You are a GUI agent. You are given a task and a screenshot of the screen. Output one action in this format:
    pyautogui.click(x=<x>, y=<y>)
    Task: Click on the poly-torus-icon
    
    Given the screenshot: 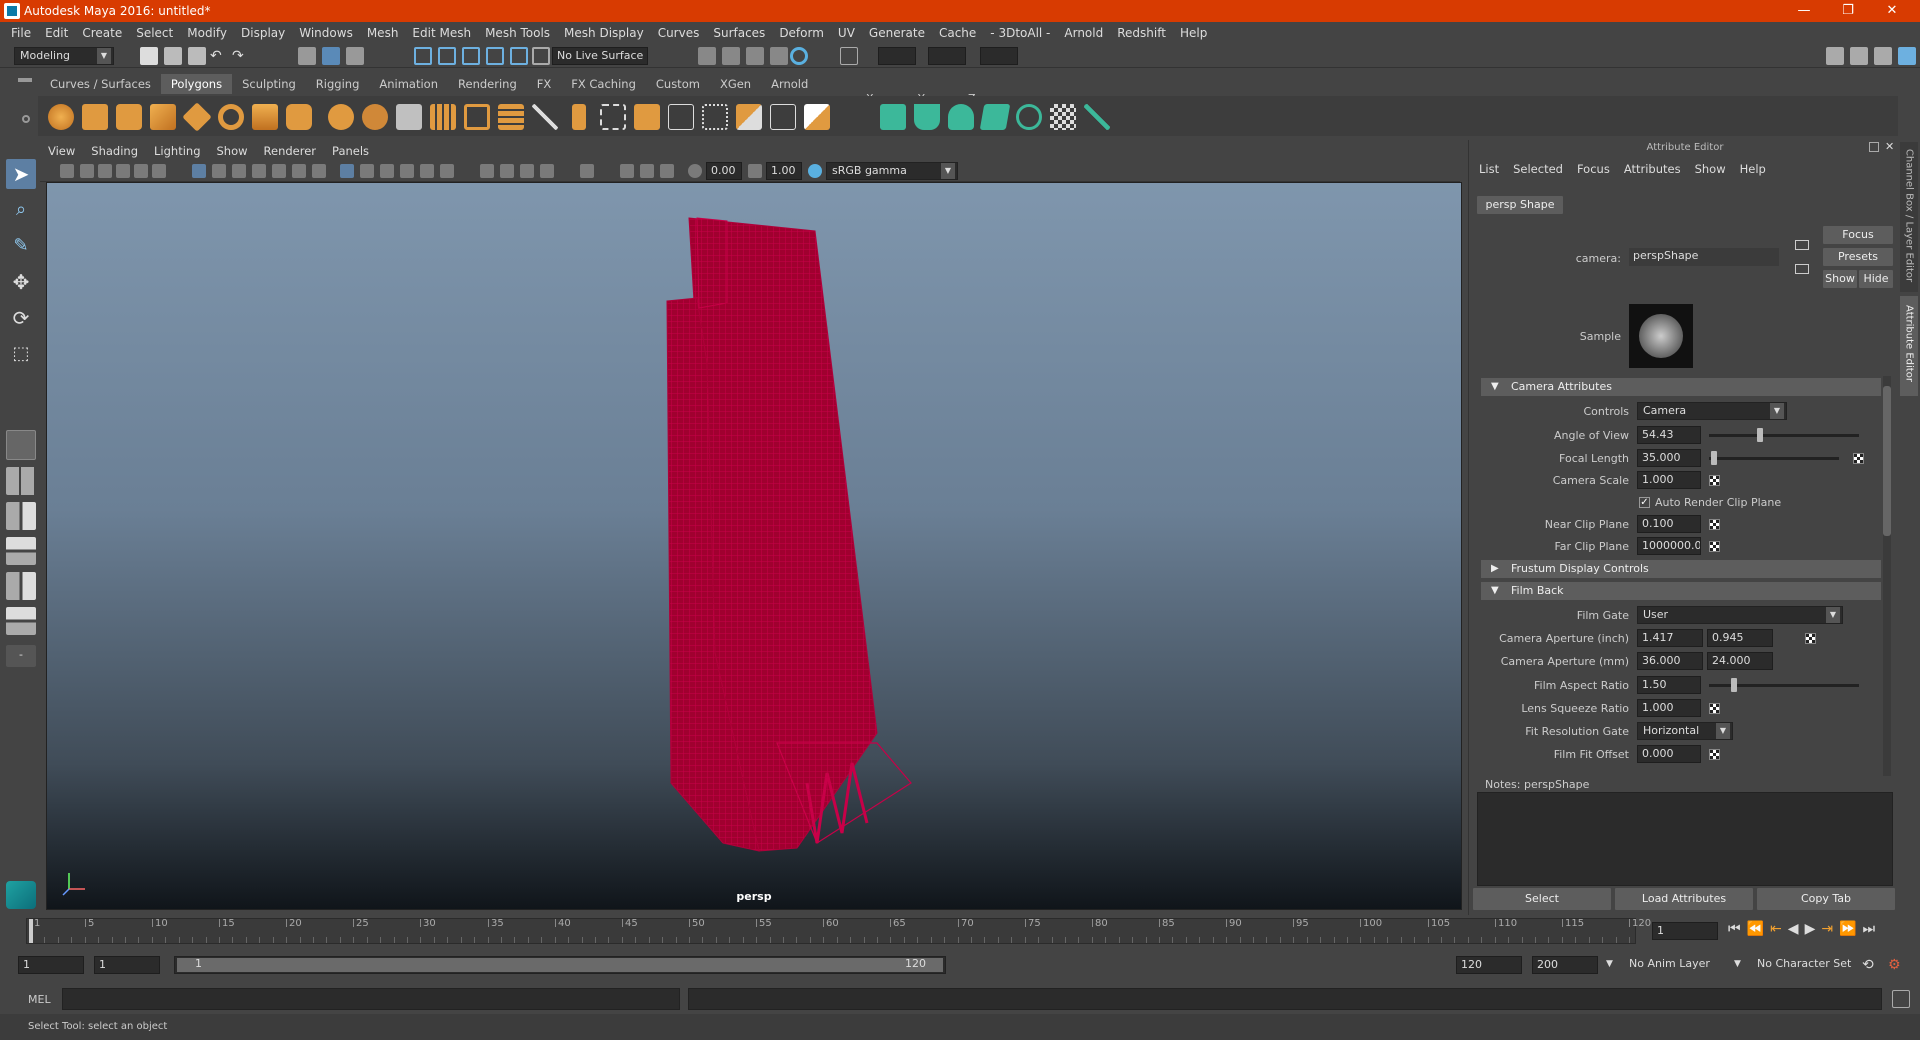 What is the action you would take?
    pyautogui.click(x=231, y=117)
    